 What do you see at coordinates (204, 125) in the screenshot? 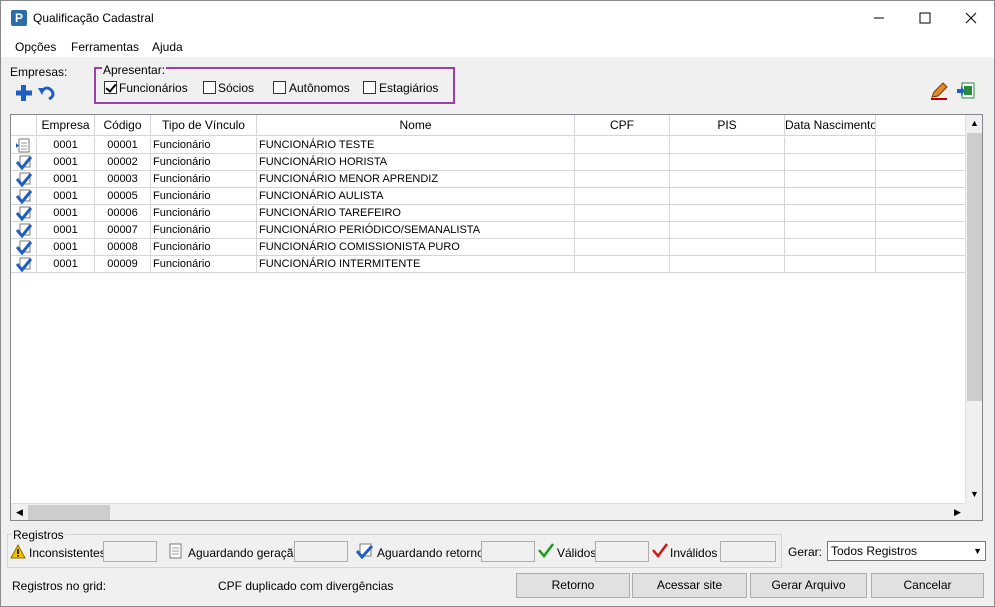
I see `header-tipo-vinculo: Tipo de Vínculo` at bounding box center [204, 125].